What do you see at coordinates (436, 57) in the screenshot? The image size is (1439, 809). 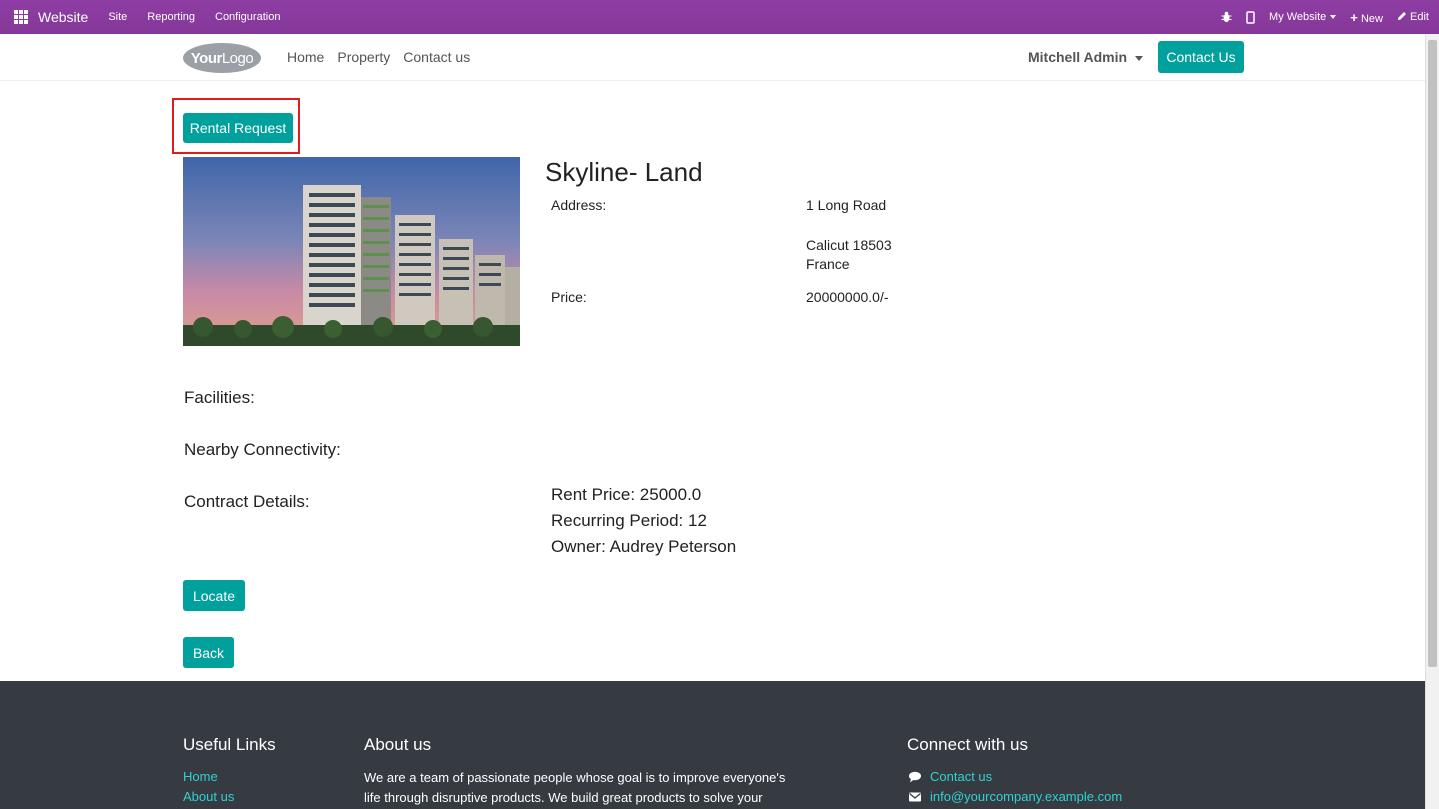 I see `nav-contact-us: Contact us` at bounding box center [436, 57].